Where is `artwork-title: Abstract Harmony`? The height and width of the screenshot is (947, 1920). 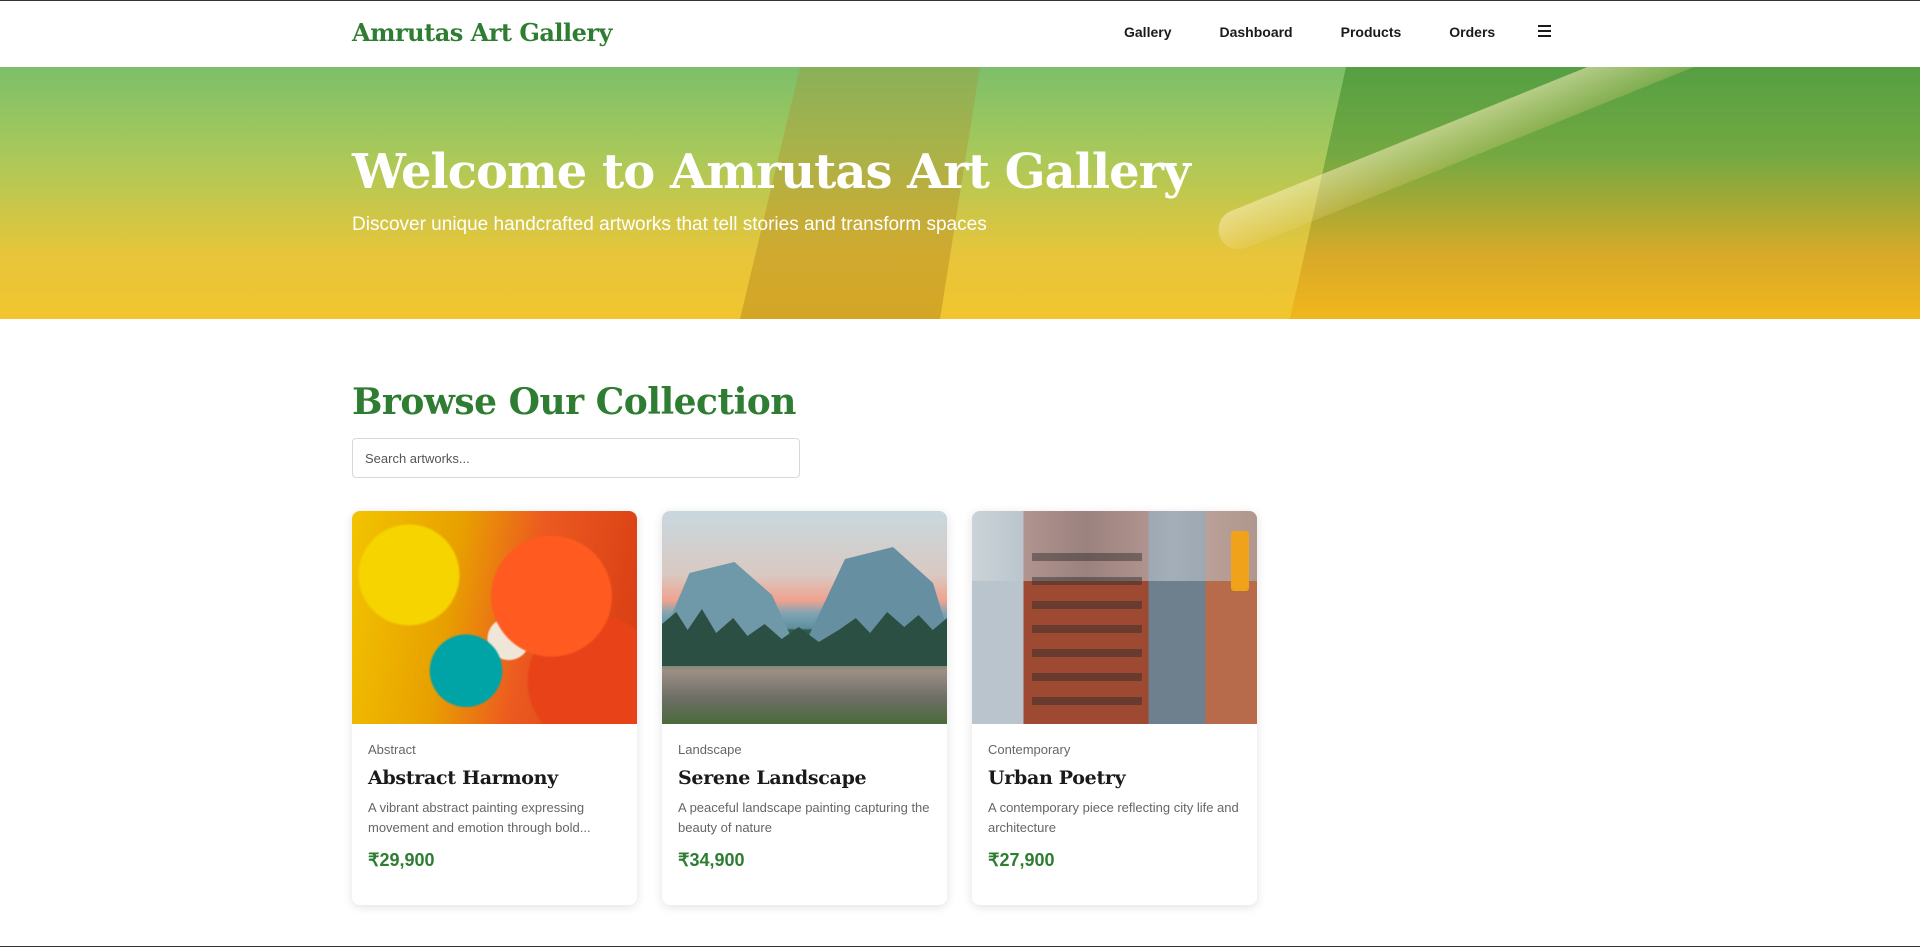
artwork-title: Abstract Harmony is located at coordinates (494, 778).